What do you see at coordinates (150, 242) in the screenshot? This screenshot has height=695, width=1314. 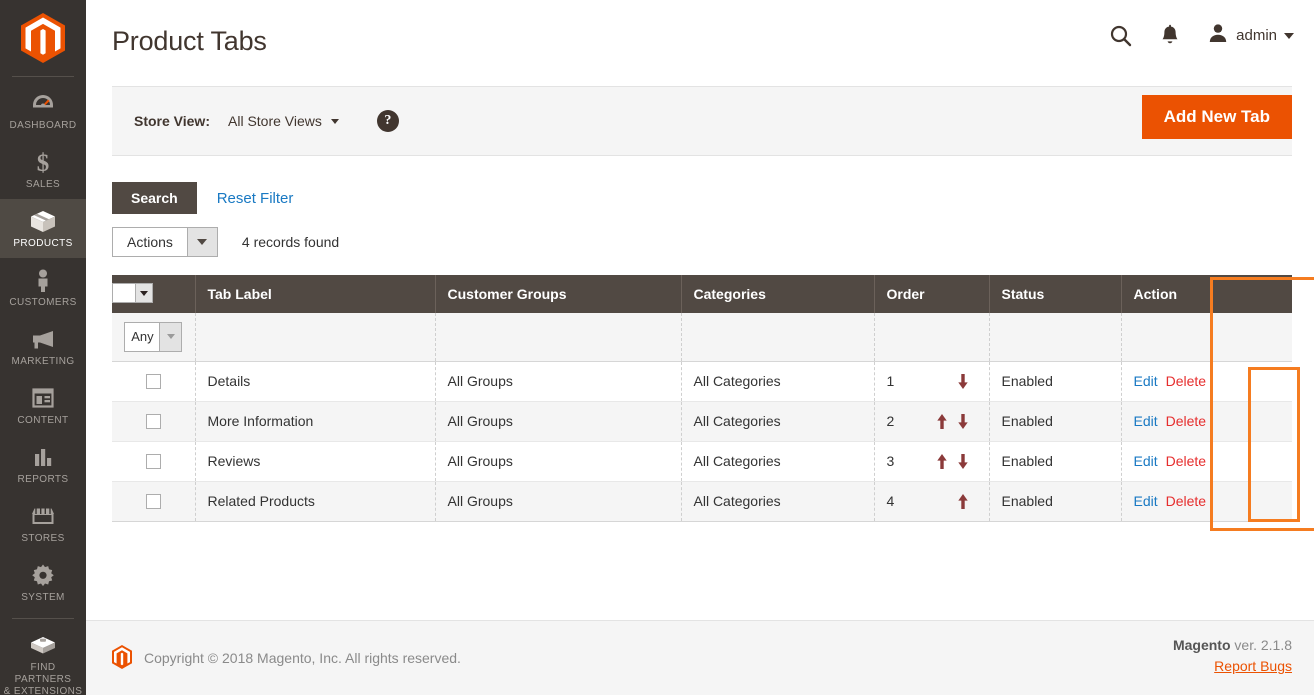 I see `actions-dropdown-label: Actions` at bounding box center [150, 242].